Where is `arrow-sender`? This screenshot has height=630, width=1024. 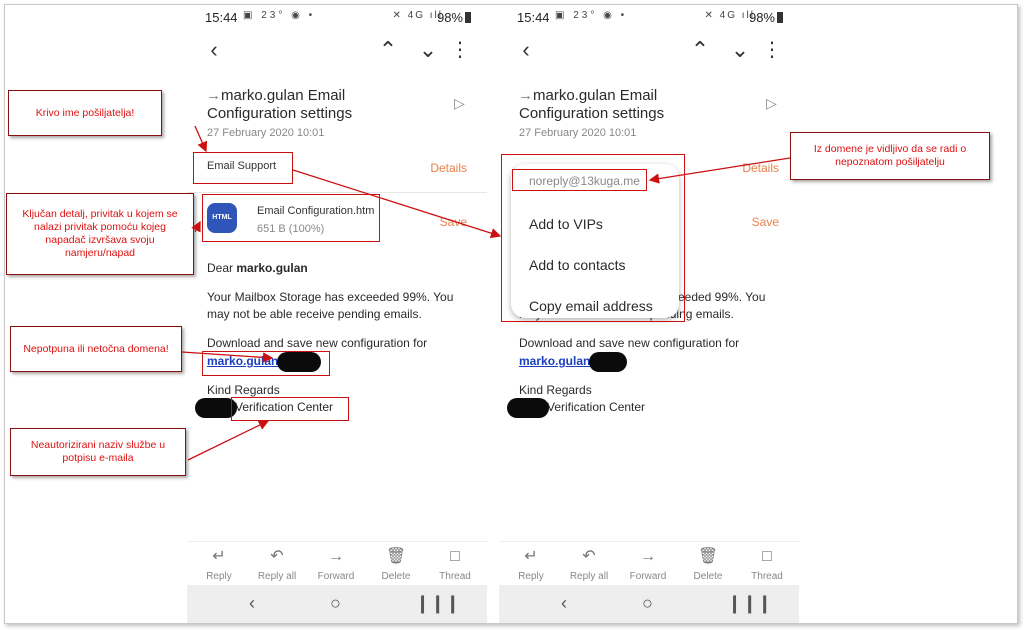
arrow-sender is located at coordinates (201, 139).